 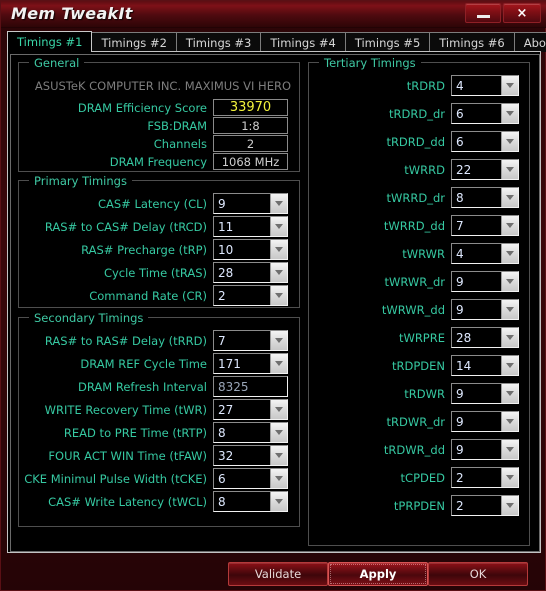 I want to click on tab-about: About, so click(x=529, y=42).